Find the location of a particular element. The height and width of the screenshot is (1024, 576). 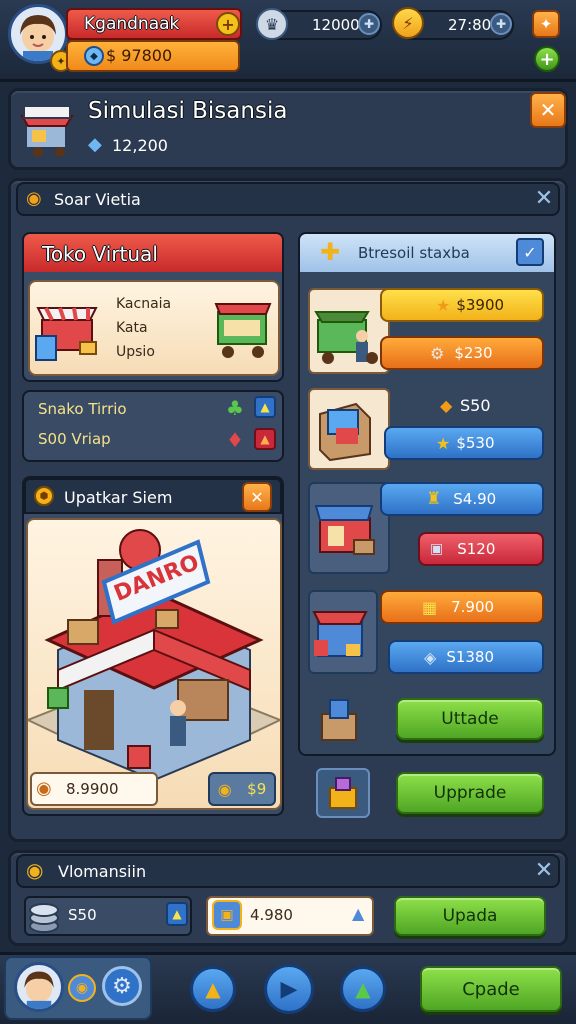

main-panel-title: Soar Vietia is located at coordinates (97, 199).